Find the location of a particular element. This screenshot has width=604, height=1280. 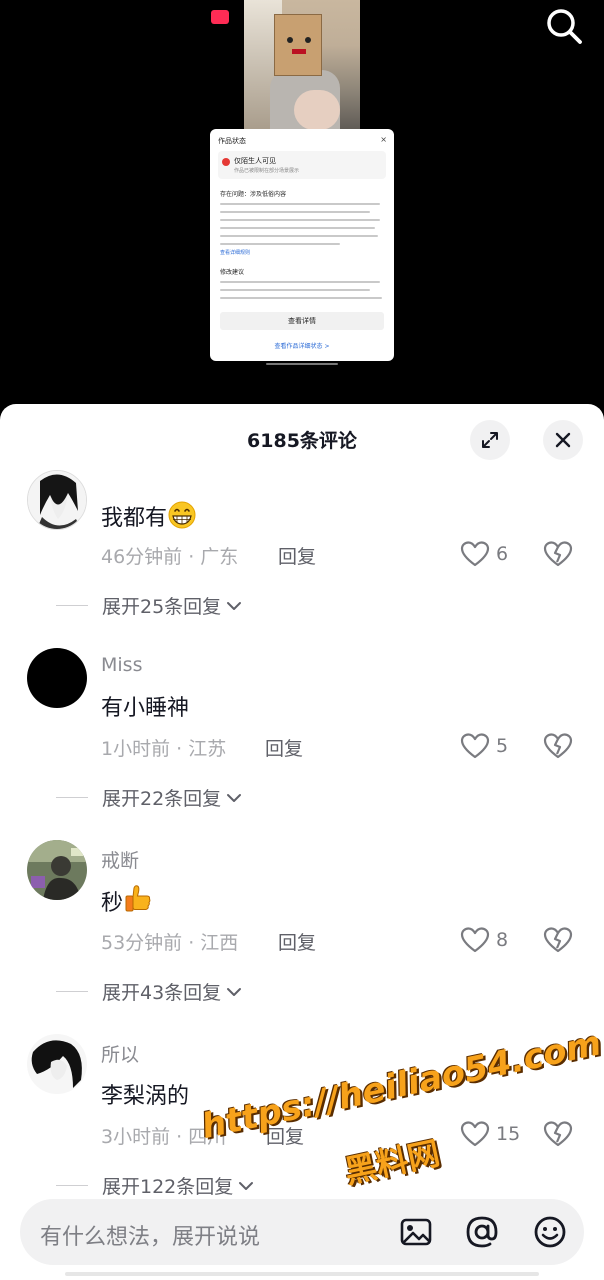

like-button: 6 is located at coordinates (484, 554).